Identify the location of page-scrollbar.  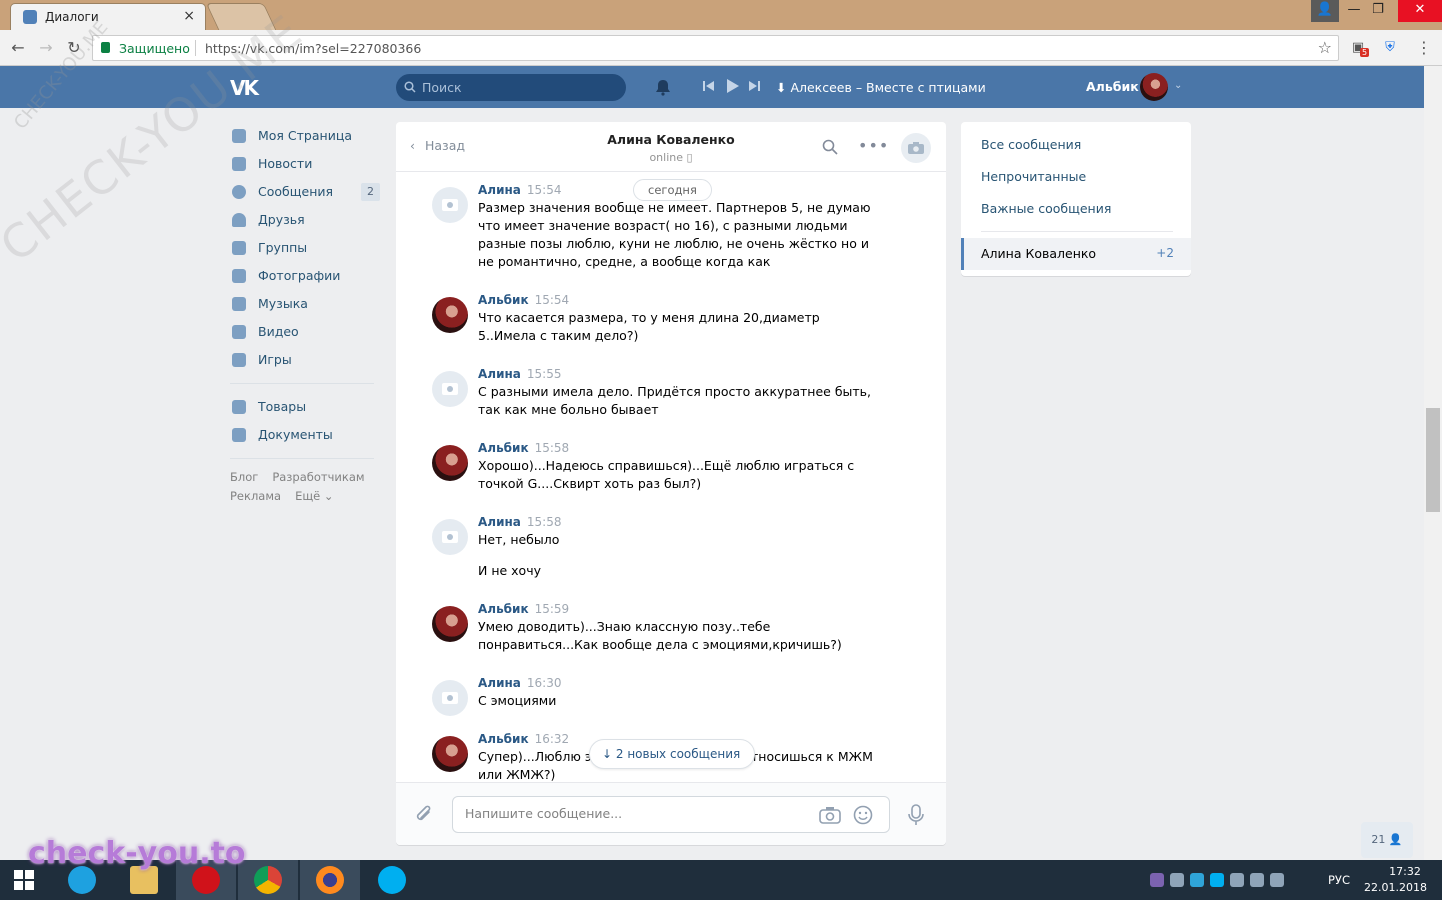
(1433, 463).